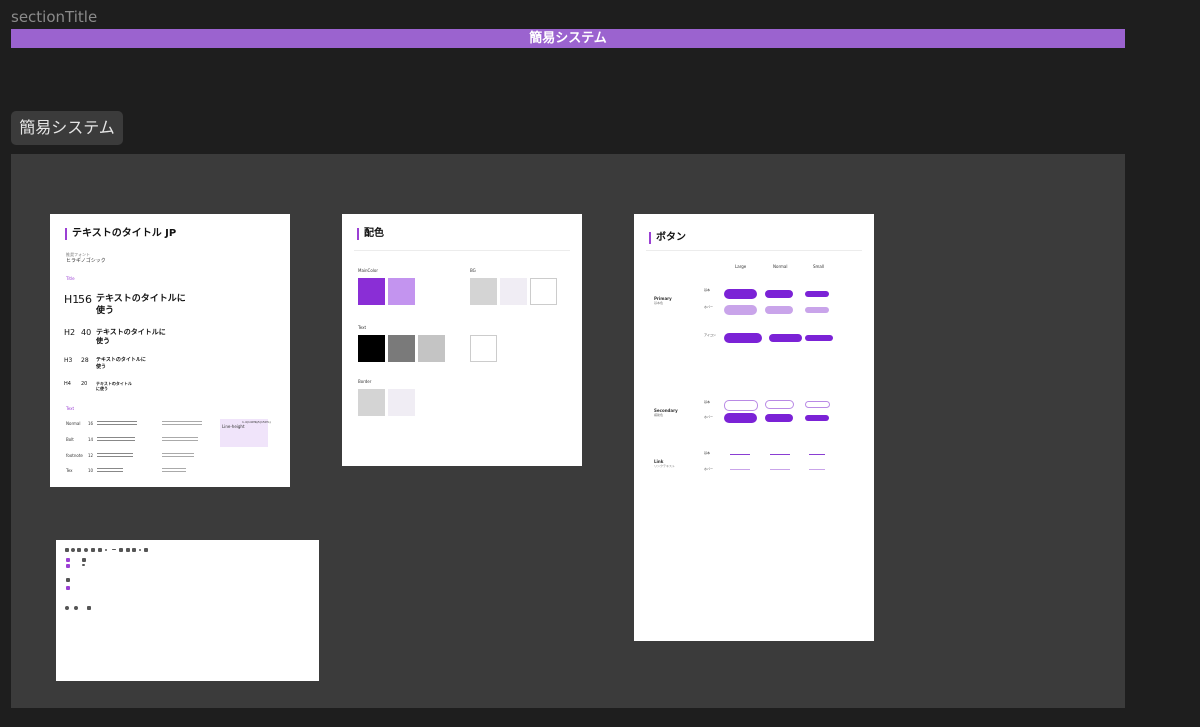  I want to click on row-size: 12, so click(91, 455).